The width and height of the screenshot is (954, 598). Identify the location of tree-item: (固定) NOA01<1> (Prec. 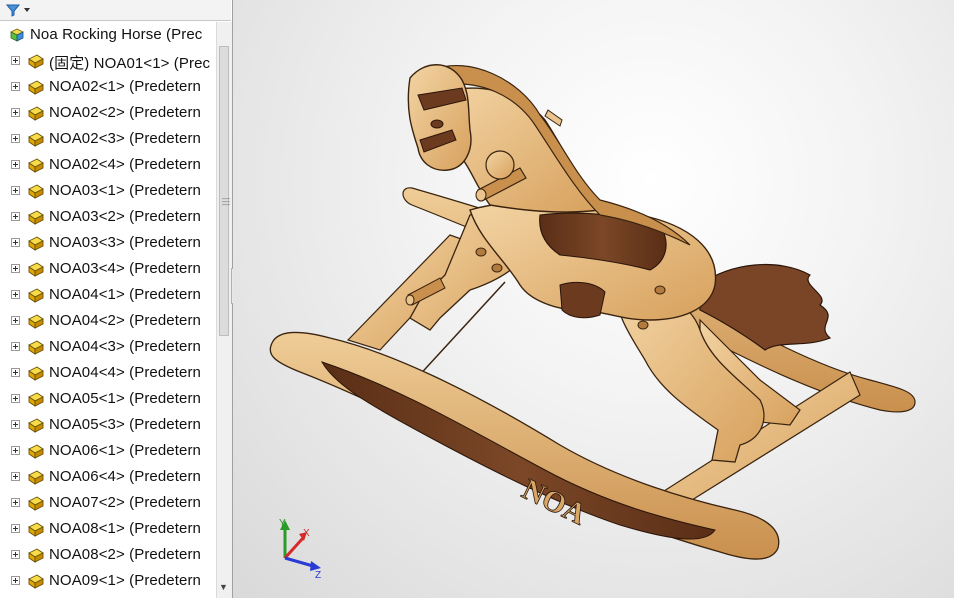
(108, 61).